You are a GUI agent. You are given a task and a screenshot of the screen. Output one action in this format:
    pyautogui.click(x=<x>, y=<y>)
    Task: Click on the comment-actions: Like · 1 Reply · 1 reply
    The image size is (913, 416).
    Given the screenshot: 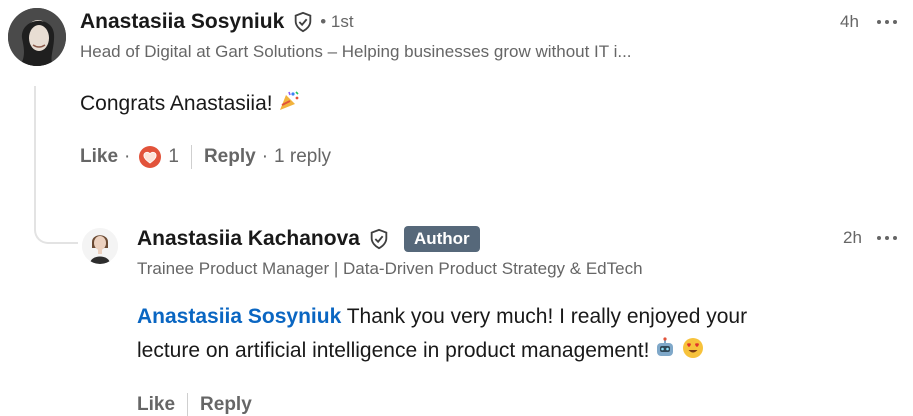 What is the action you would take?
    pyautogui.click(x=205, y=157)
    